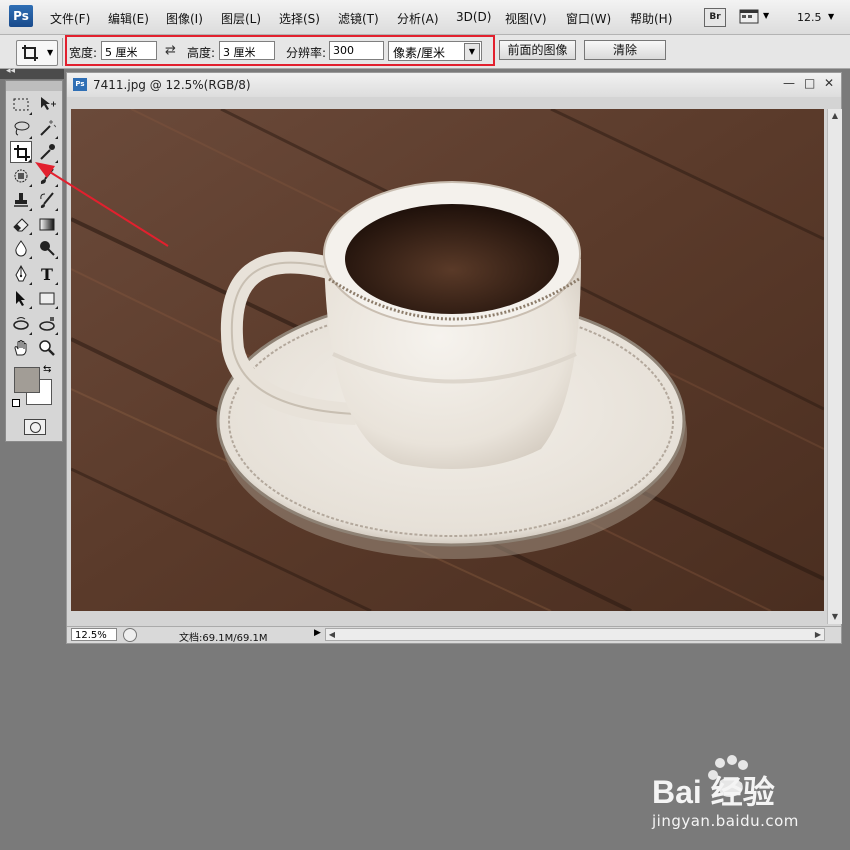  I want to click on close-icon: ✕, so click(829, 83).